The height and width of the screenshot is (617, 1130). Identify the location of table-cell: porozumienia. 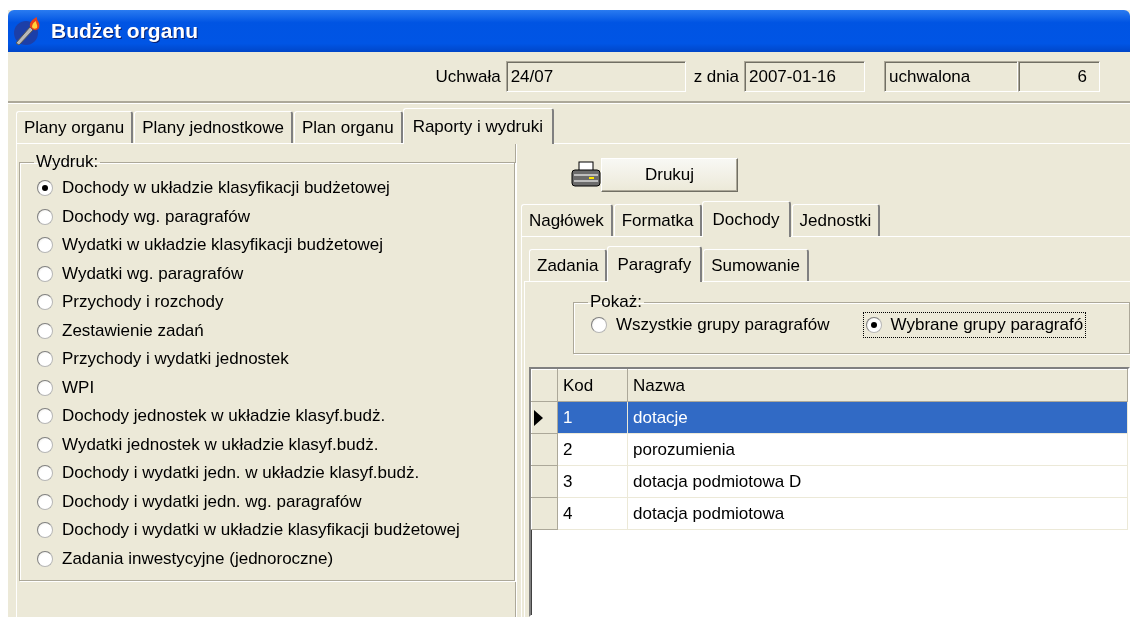
(877, 449).